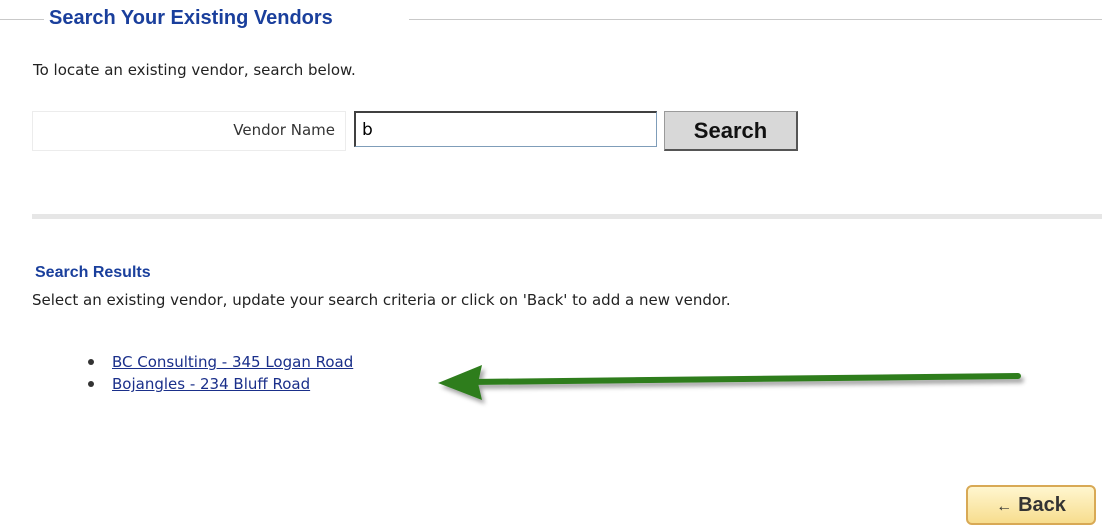  I want to click on vendor-name-input, so click(505, 129).